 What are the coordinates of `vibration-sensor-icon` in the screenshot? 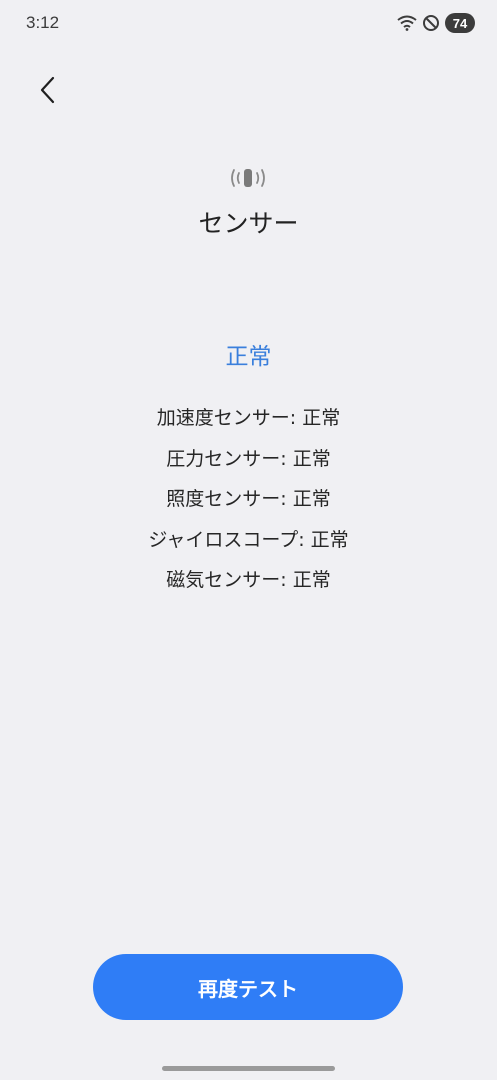 It's located at (248, 178).